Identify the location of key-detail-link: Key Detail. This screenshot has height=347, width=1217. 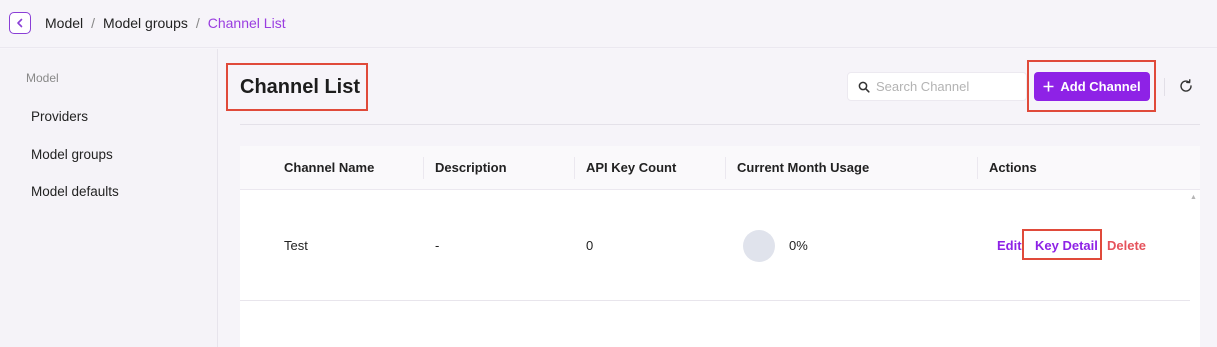
(1066, 245).